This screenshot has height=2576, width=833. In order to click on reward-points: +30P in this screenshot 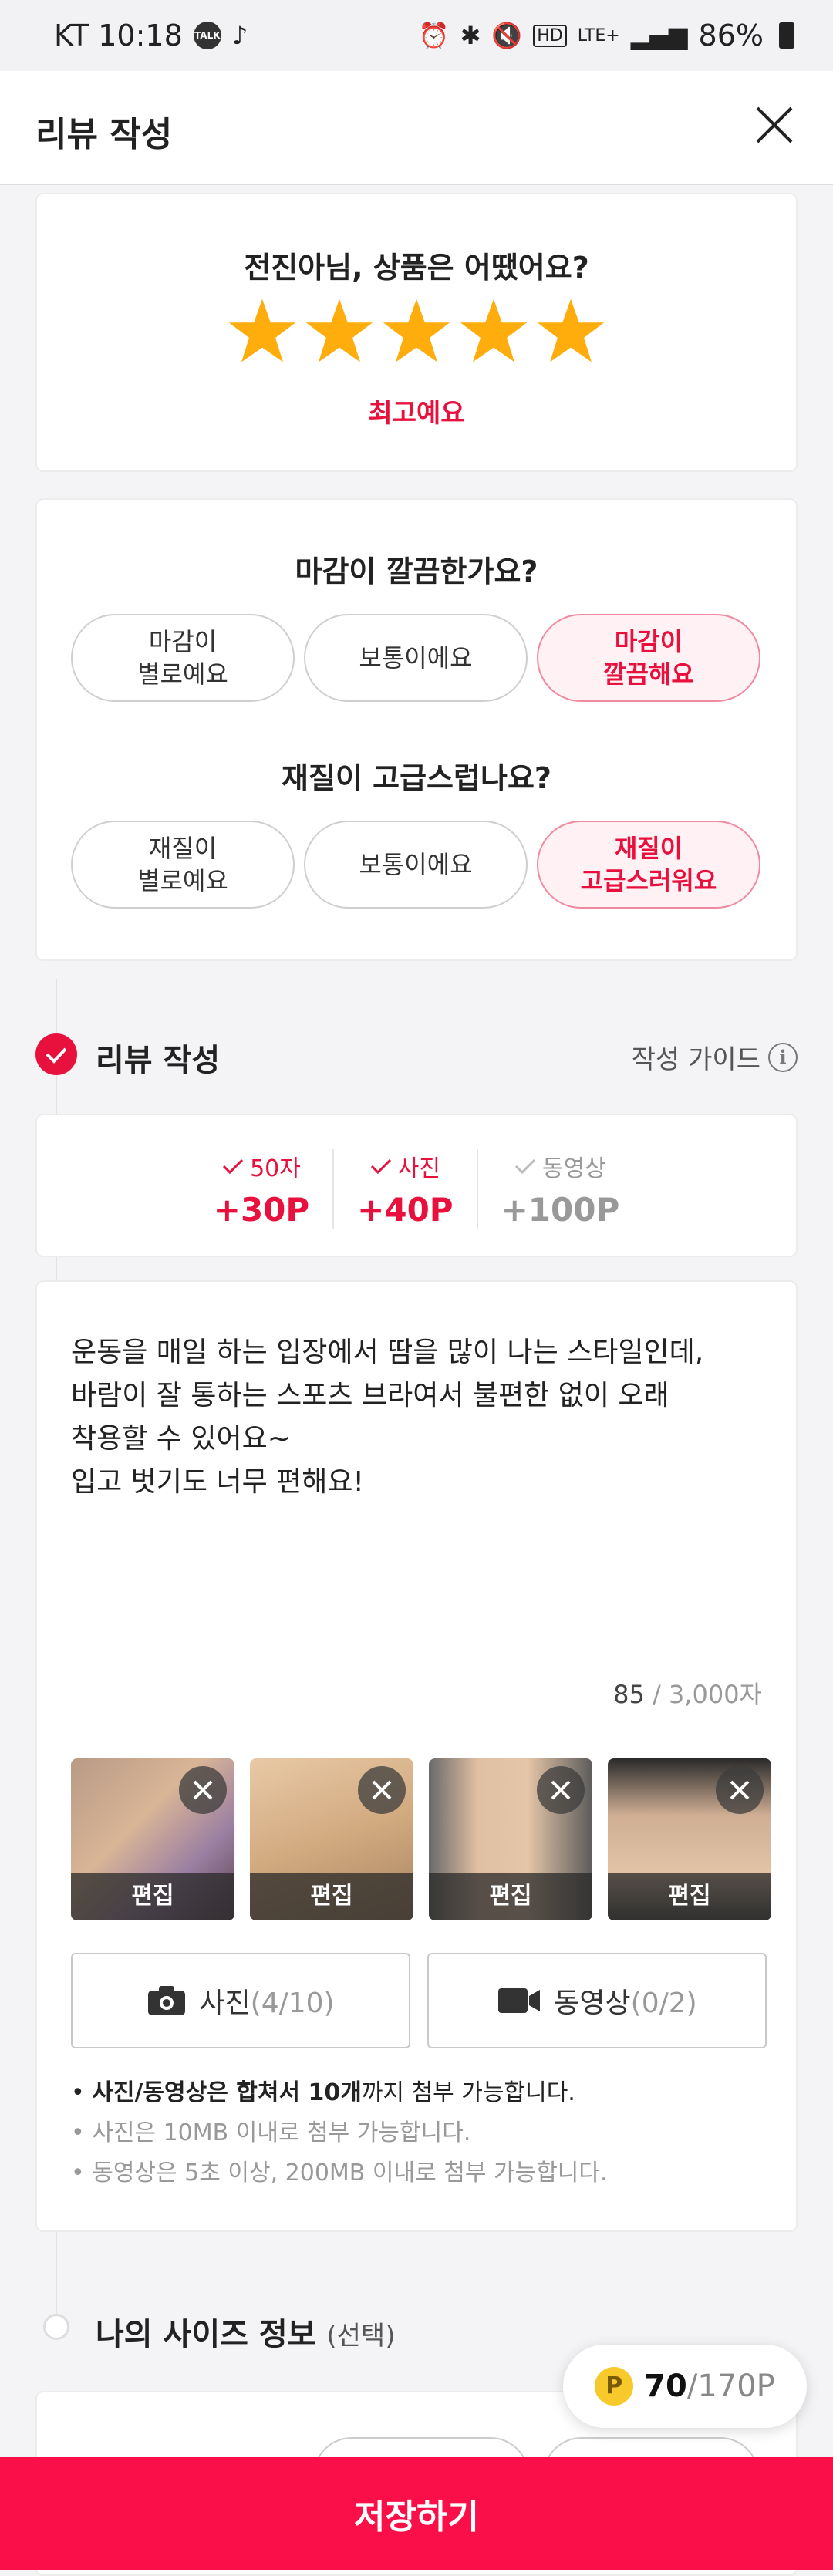, I will do `click(261, 1210)`.